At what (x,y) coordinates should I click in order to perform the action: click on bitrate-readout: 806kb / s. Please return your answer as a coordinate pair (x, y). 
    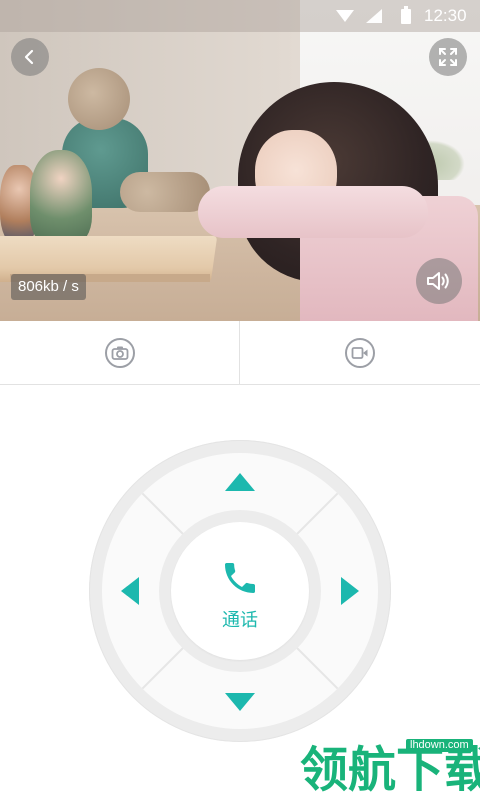
    Looking at the image, I should click on (48, 287).